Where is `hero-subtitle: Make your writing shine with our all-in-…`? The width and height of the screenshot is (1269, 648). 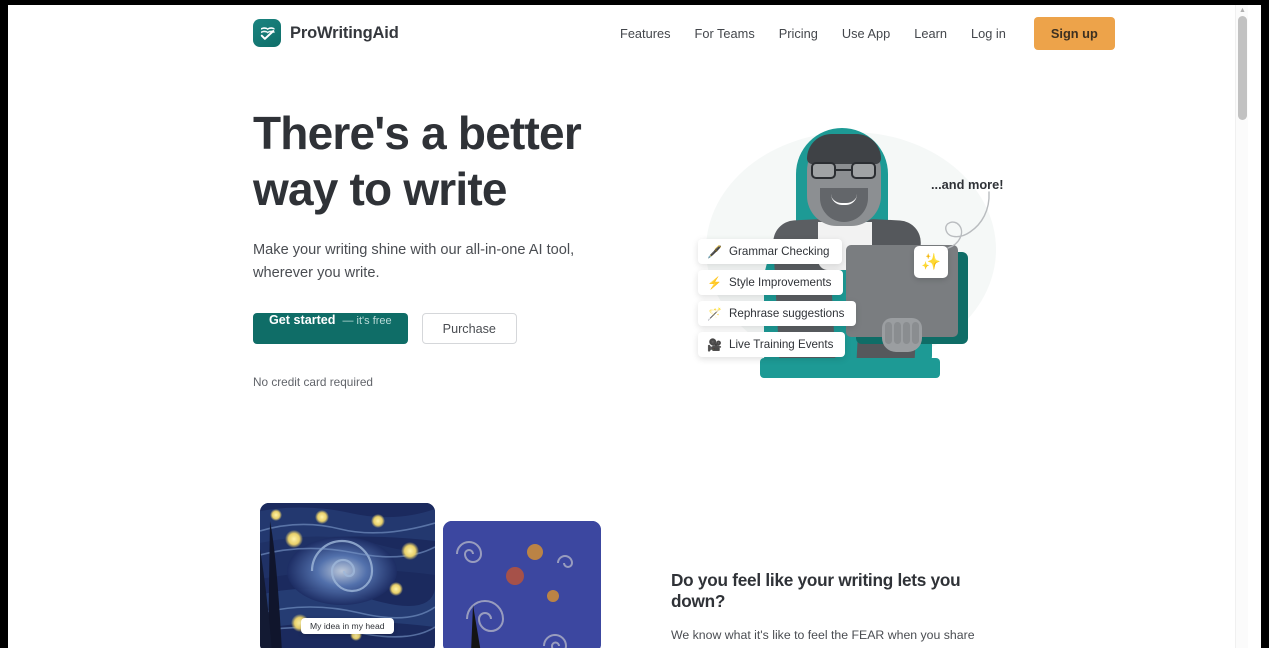
hero-subtitle: Make your writing shine with our all-in-… is located at coordinates (414, 261).